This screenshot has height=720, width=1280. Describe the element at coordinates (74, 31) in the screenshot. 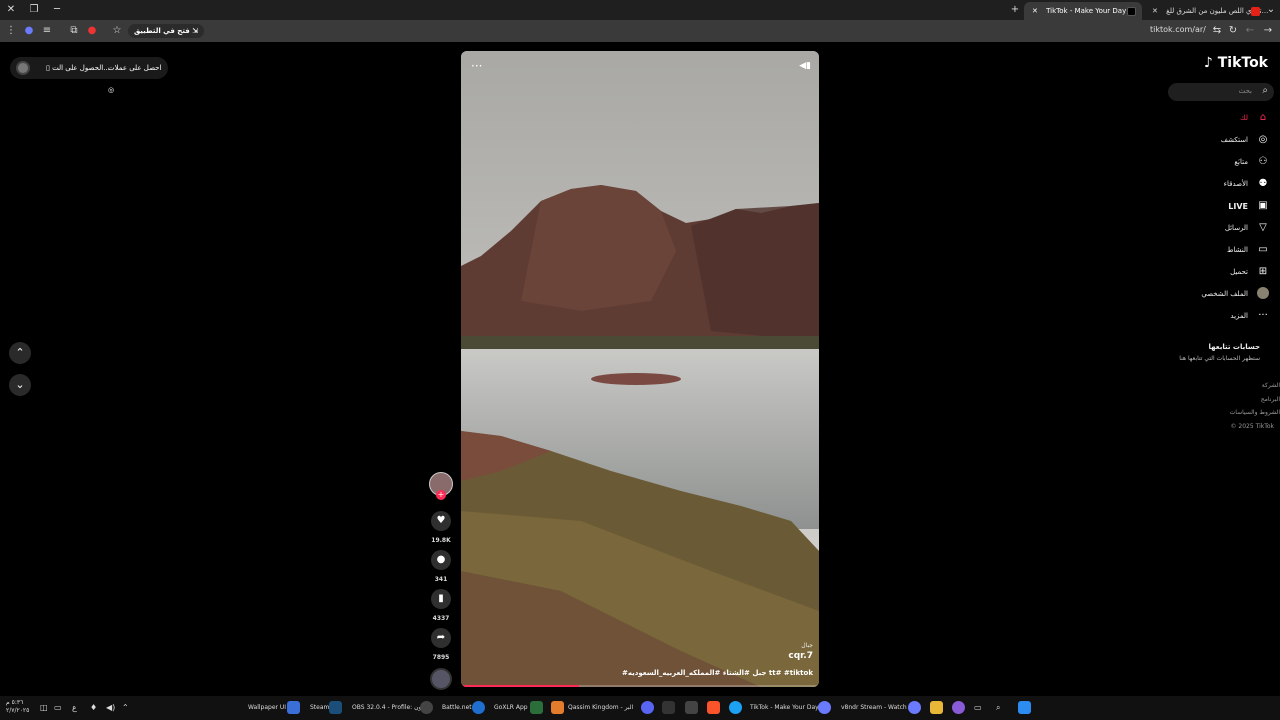

I see `extensions-icon: ⧉` at that location.